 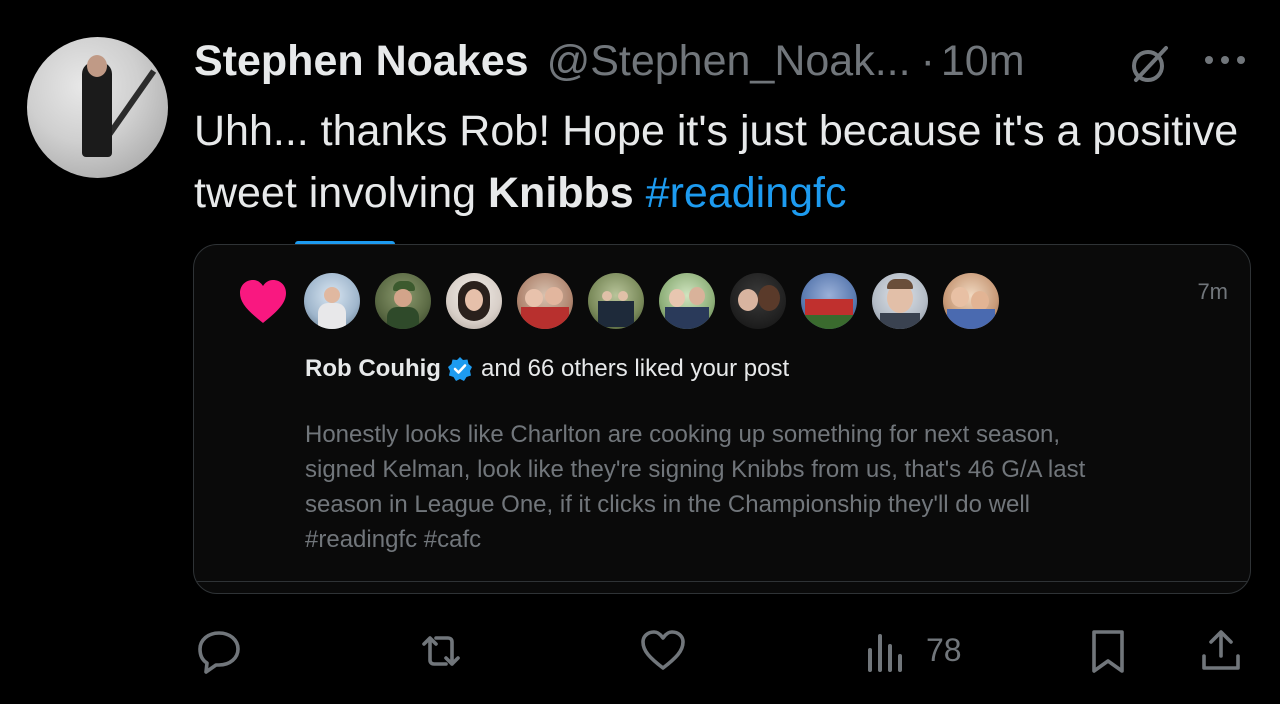 I want to click on grok-icon, so click(x=1150, y=64).